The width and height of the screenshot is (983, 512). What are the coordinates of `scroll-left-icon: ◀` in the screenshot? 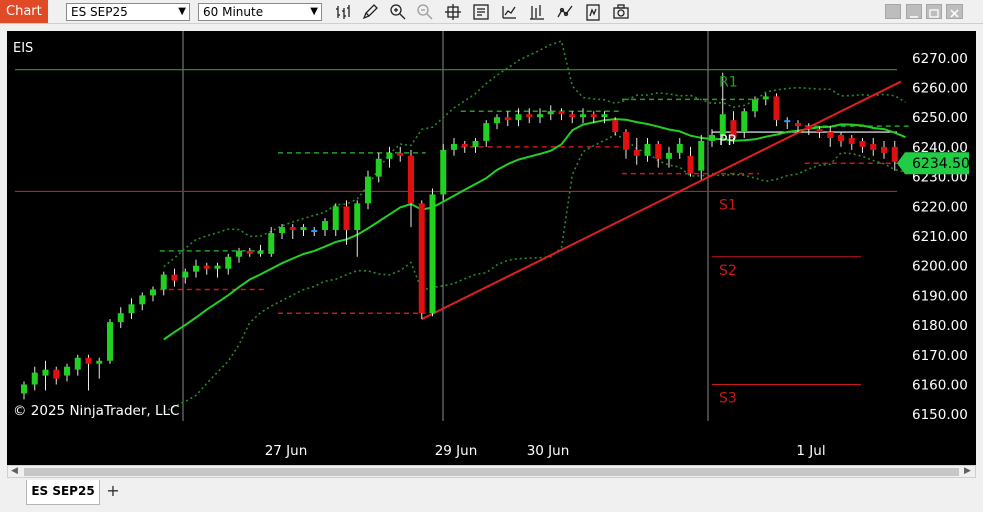 It's located at (14, 471).